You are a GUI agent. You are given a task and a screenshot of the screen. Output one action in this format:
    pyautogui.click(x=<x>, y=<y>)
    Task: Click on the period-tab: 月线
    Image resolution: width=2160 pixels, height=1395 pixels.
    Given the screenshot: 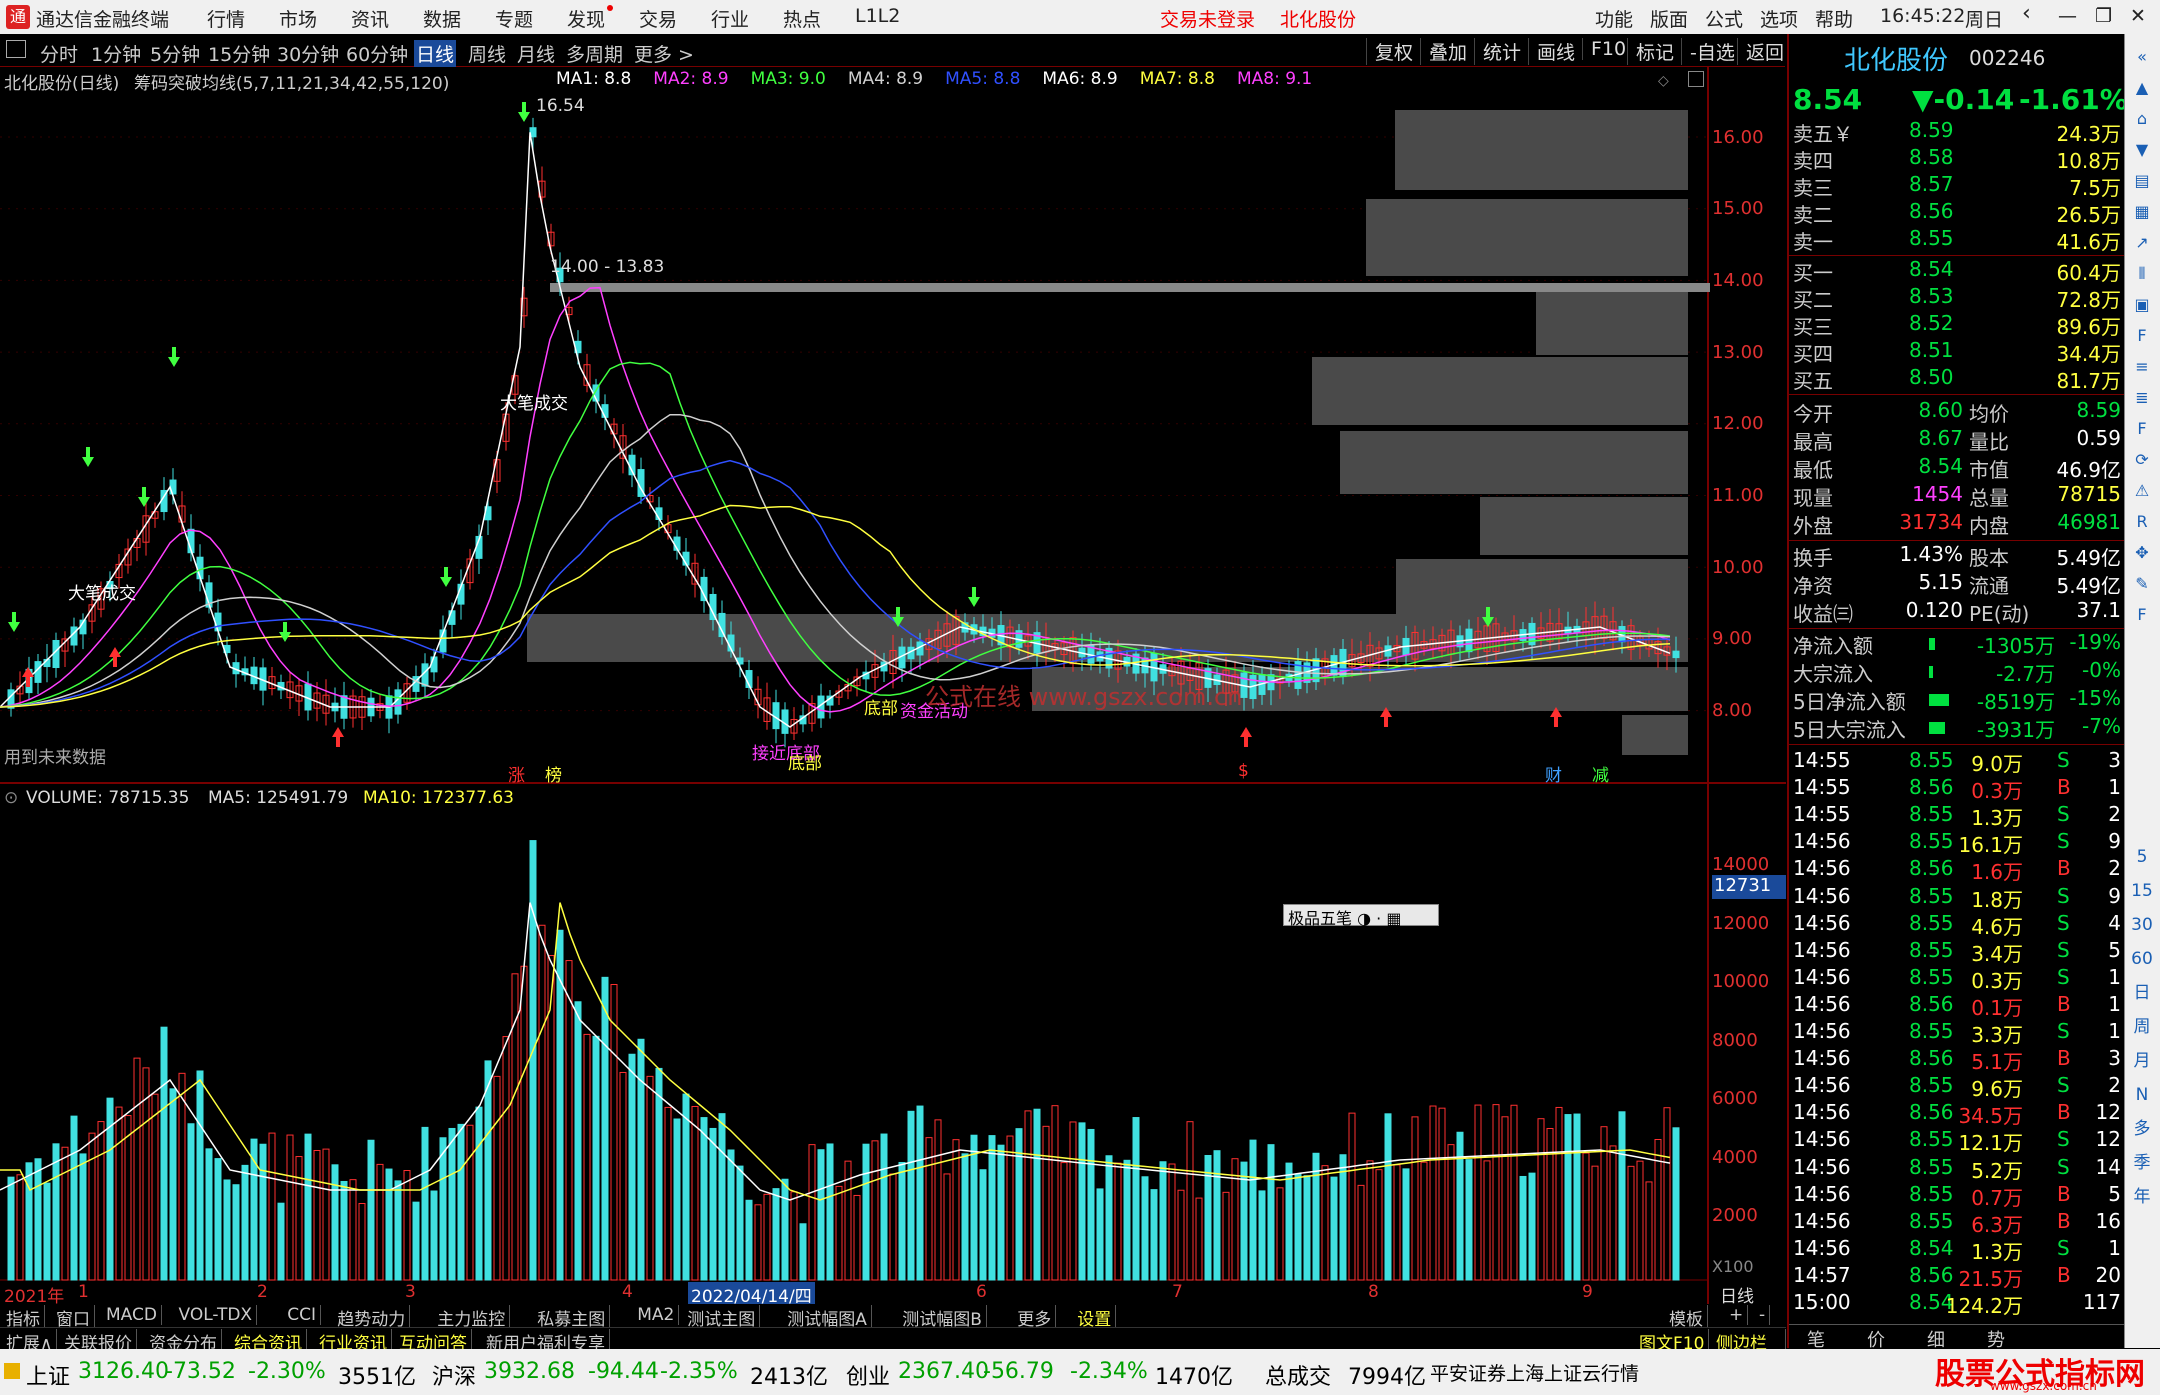 What is the action you would take?
    pyautogui.click(x=536, y=53)
    